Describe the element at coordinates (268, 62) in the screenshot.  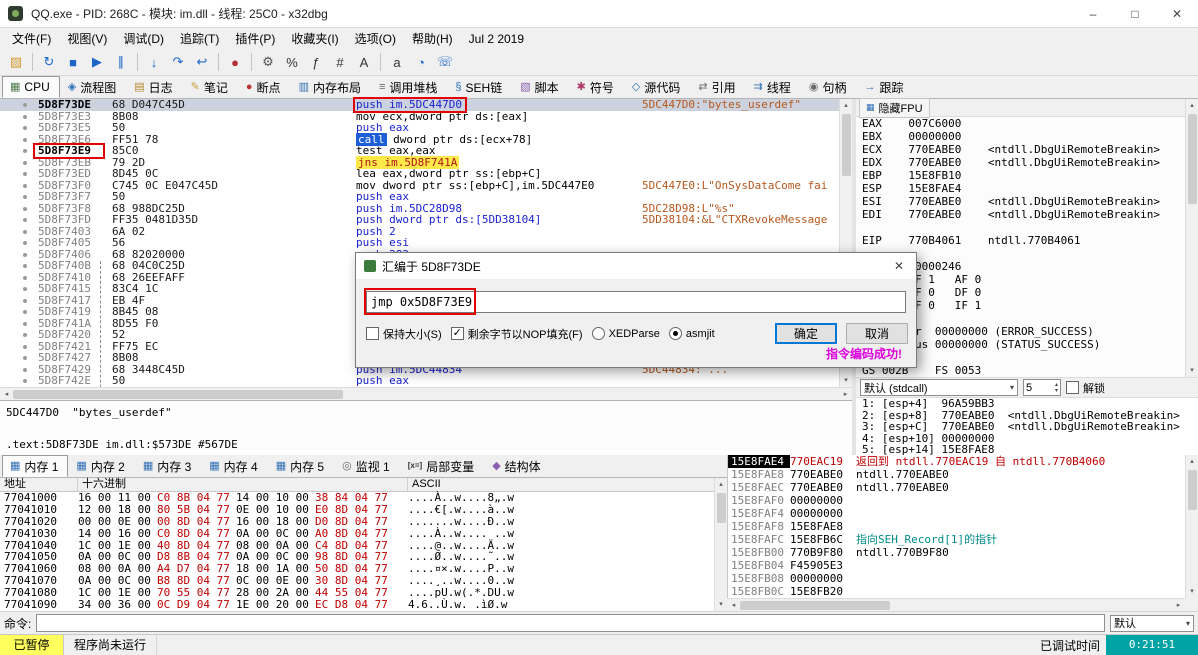
I see `settings-icon: ⚙` at that location.